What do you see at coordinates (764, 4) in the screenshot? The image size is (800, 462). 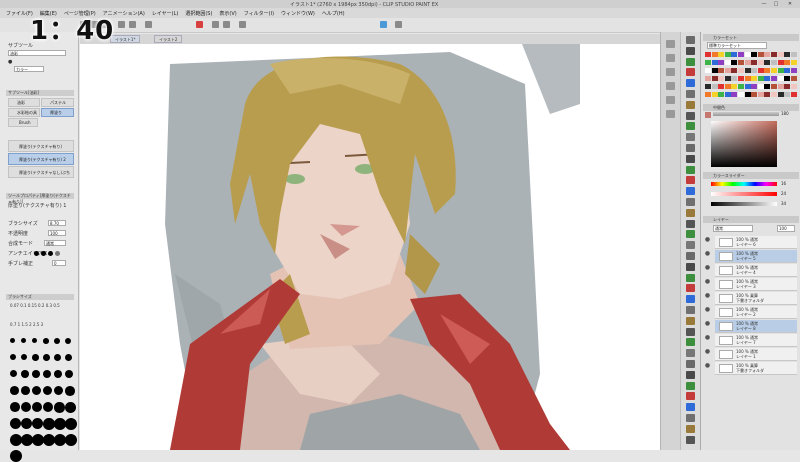 I see `minimize-button: —` at bounding box center [764, 4].